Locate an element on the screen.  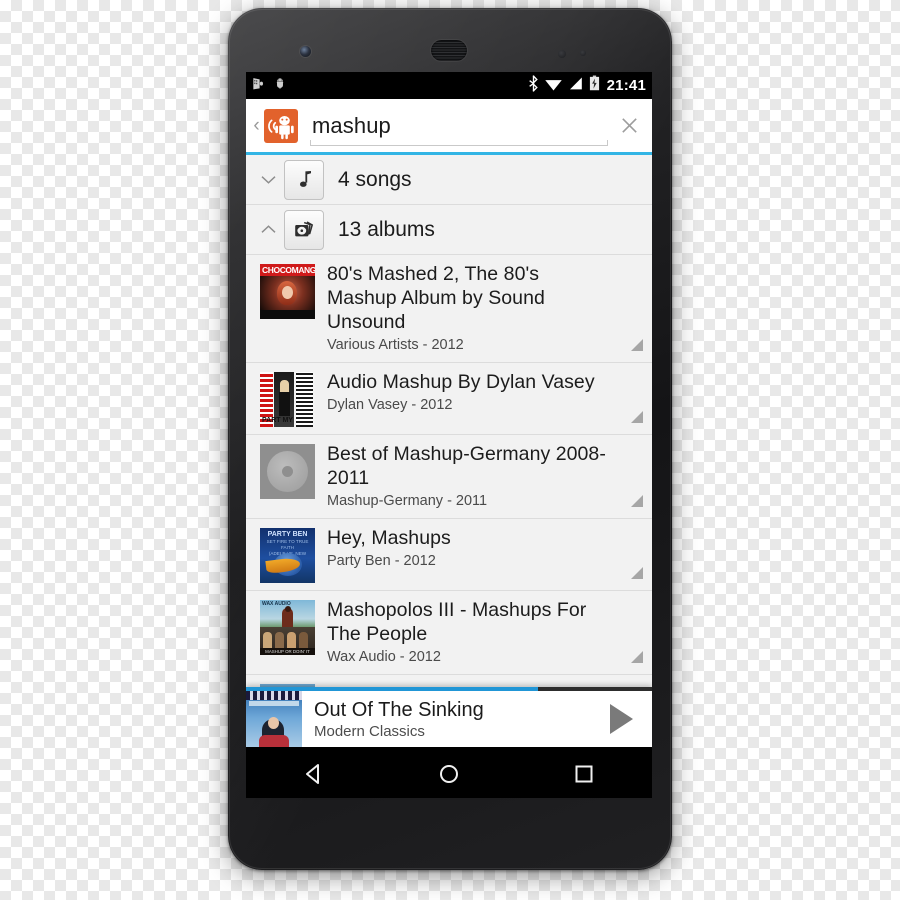
search-input-value: mashup is located at coordinates (351, 125).